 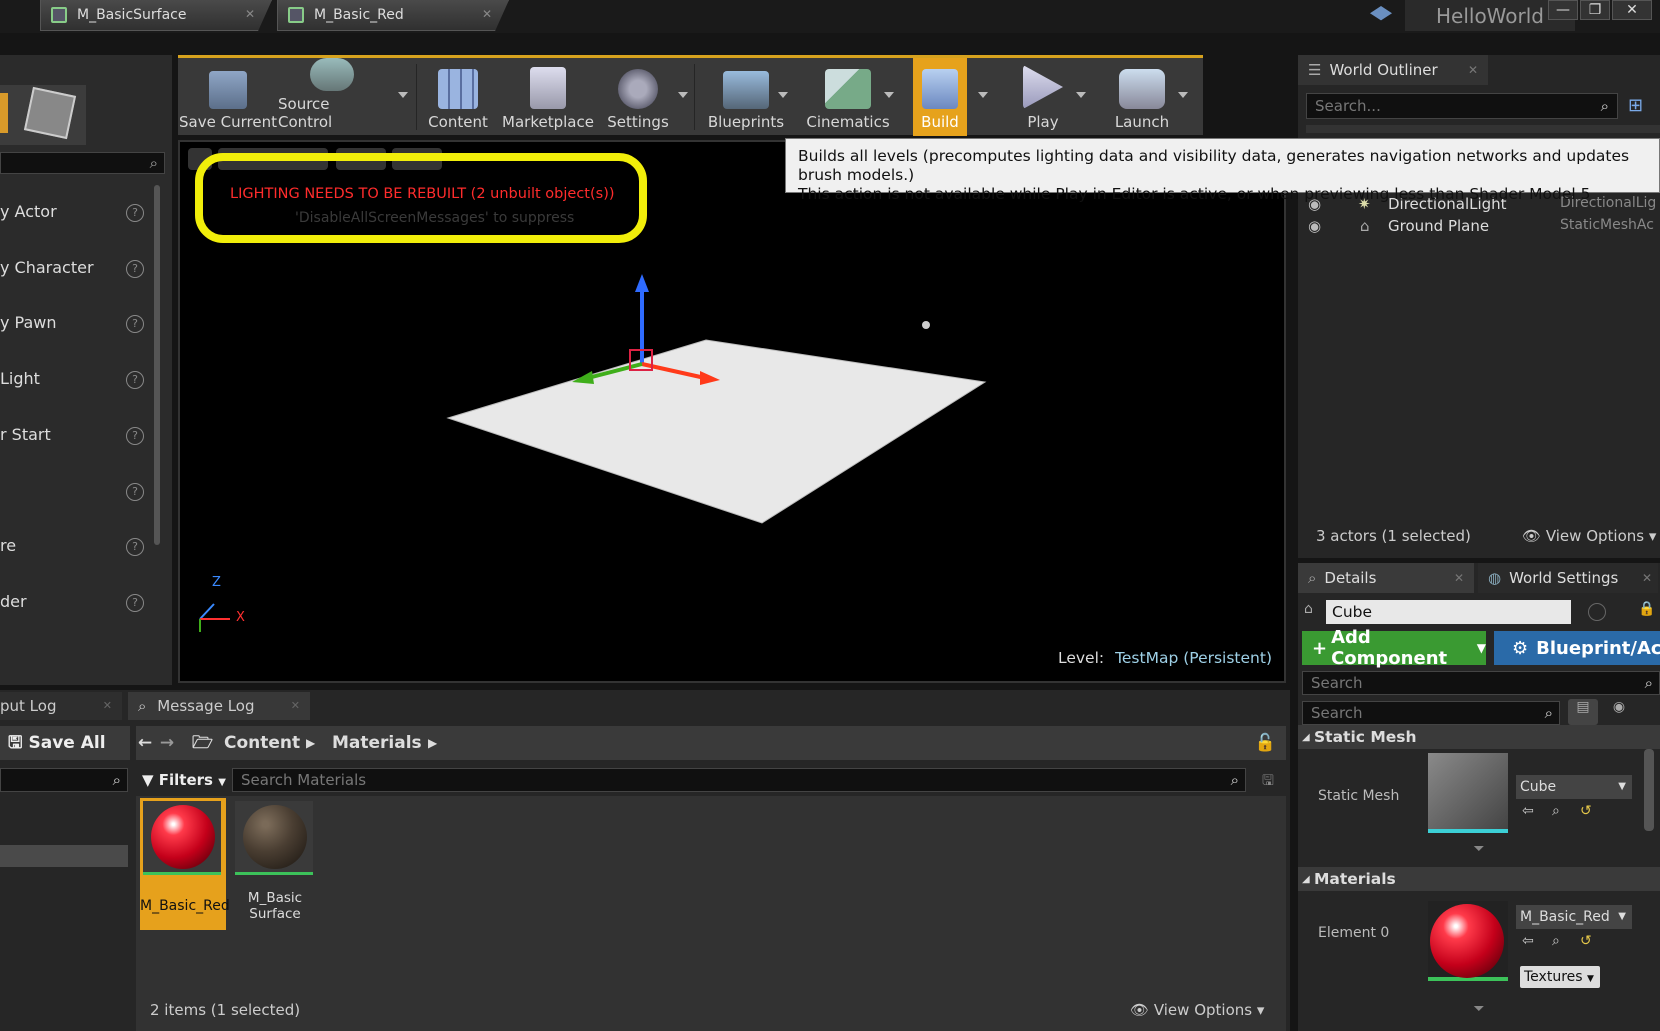 I want to click on static-mesh-thumbnail, so click(x=1468, y=793).